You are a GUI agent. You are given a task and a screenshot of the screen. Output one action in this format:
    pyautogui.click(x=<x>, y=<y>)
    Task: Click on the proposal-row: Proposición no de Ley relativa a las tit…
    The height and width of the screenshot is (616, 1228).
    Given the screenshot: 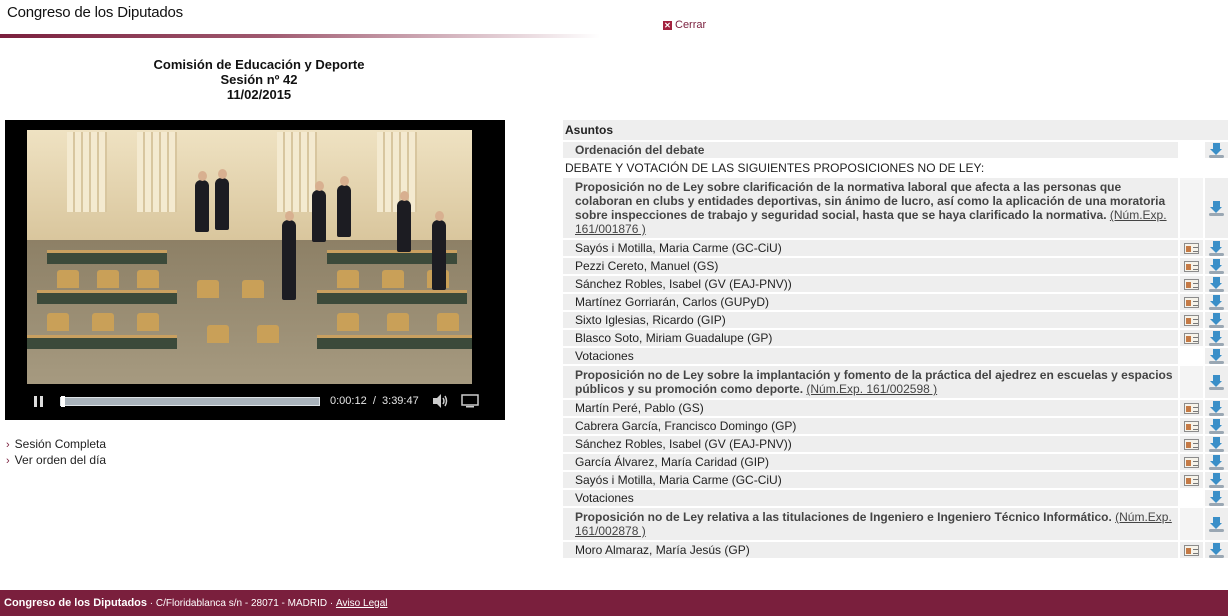 What is the action you would take?
    pyautogui.click(x=895, y=524)
    